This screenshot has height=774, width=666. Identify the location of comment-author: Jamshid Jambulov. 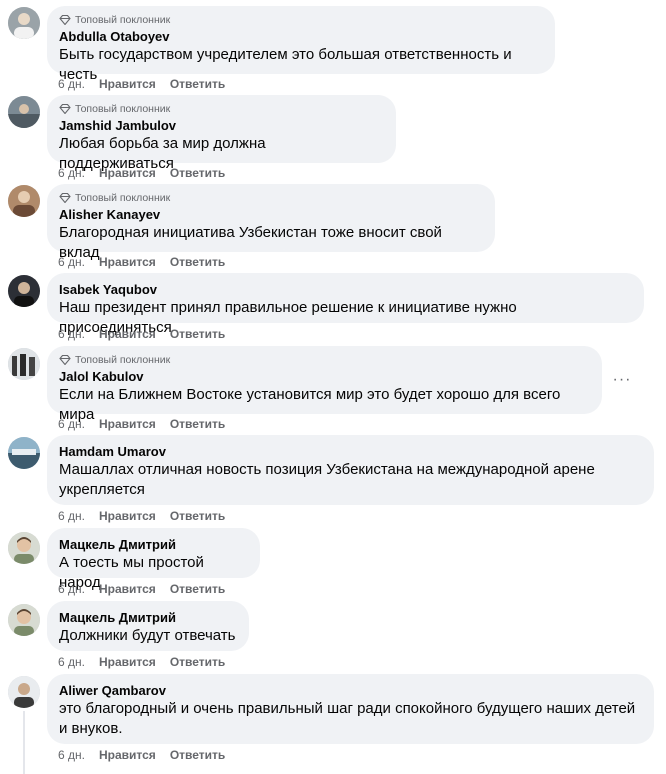
(221, 125).